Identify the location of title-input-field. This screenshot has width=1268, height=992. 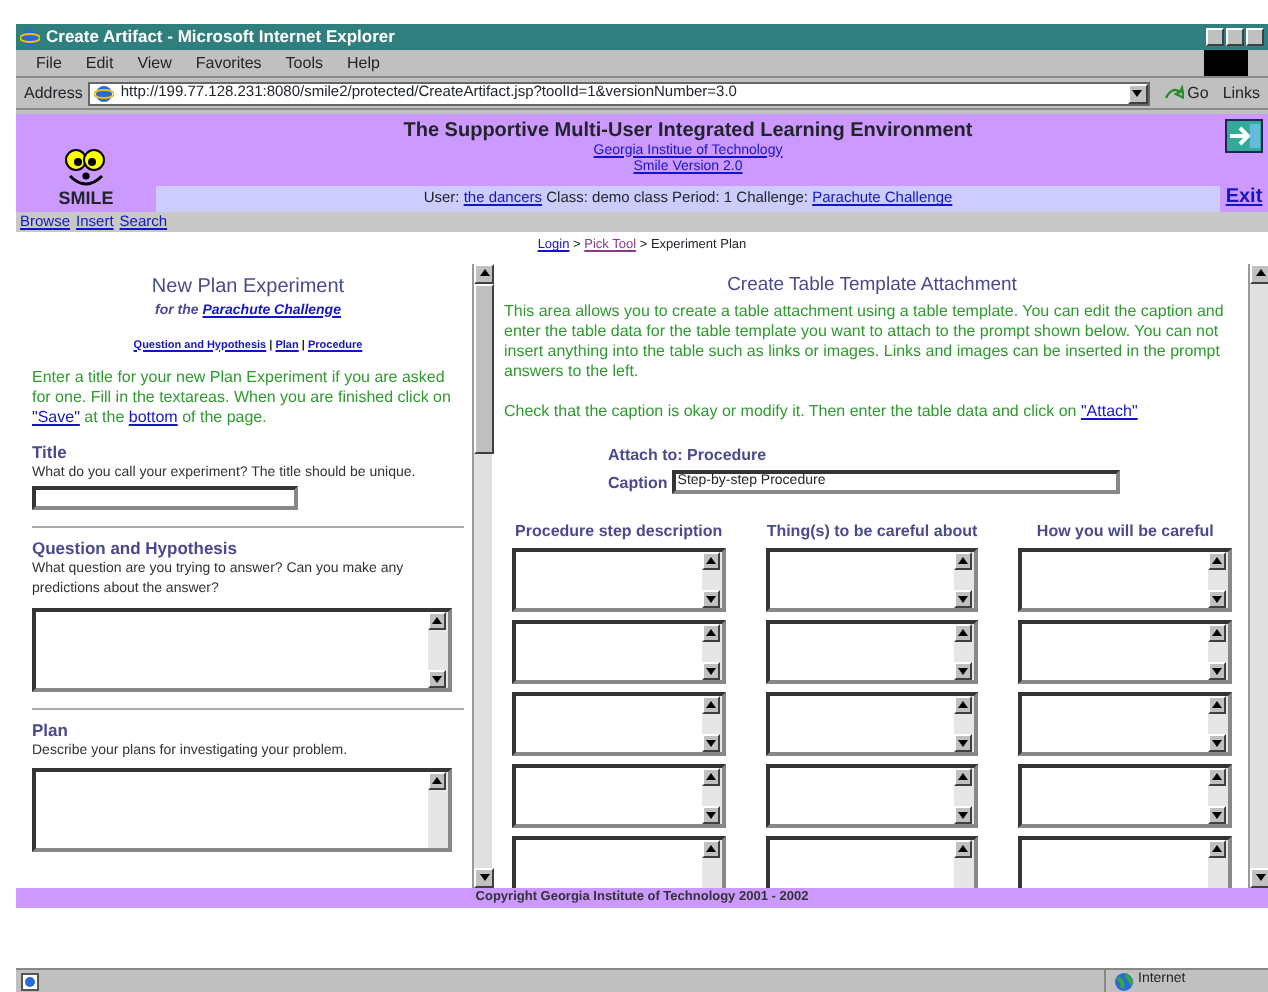
(165, 498).